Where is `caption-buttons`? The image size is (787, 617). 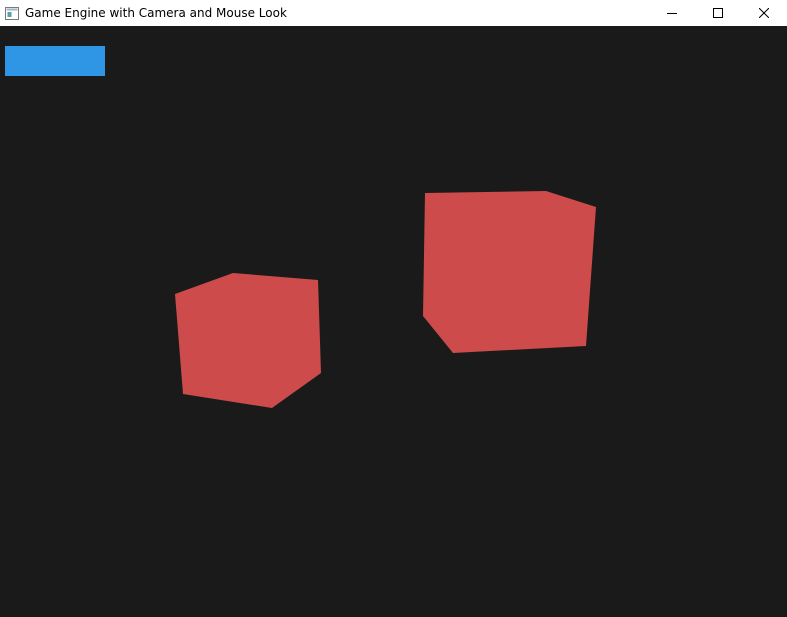
caption-buttons is located at coordinates (718, 13).